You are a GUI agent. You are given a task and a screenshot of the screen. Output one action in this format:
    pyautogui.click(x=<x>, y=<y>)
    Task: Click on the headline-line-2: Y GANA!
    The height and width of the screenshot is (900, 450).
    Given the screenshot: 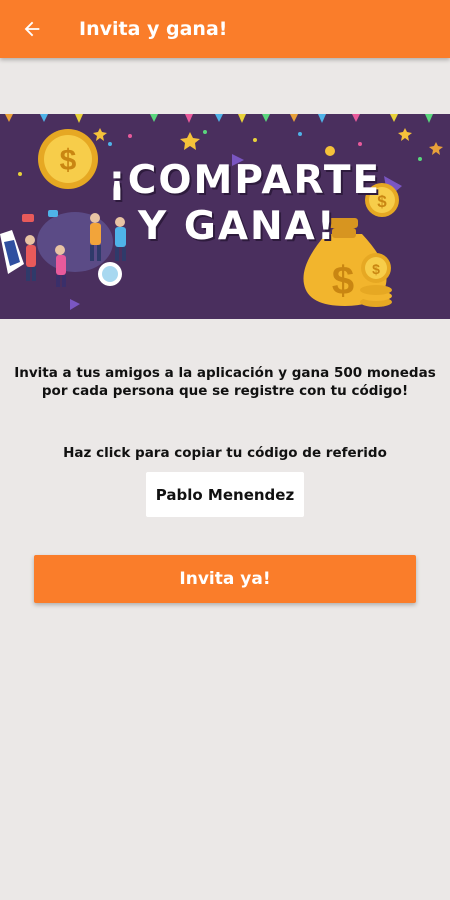 What is the action you would take?
    pyautogui.click(x=237, y=226)
    